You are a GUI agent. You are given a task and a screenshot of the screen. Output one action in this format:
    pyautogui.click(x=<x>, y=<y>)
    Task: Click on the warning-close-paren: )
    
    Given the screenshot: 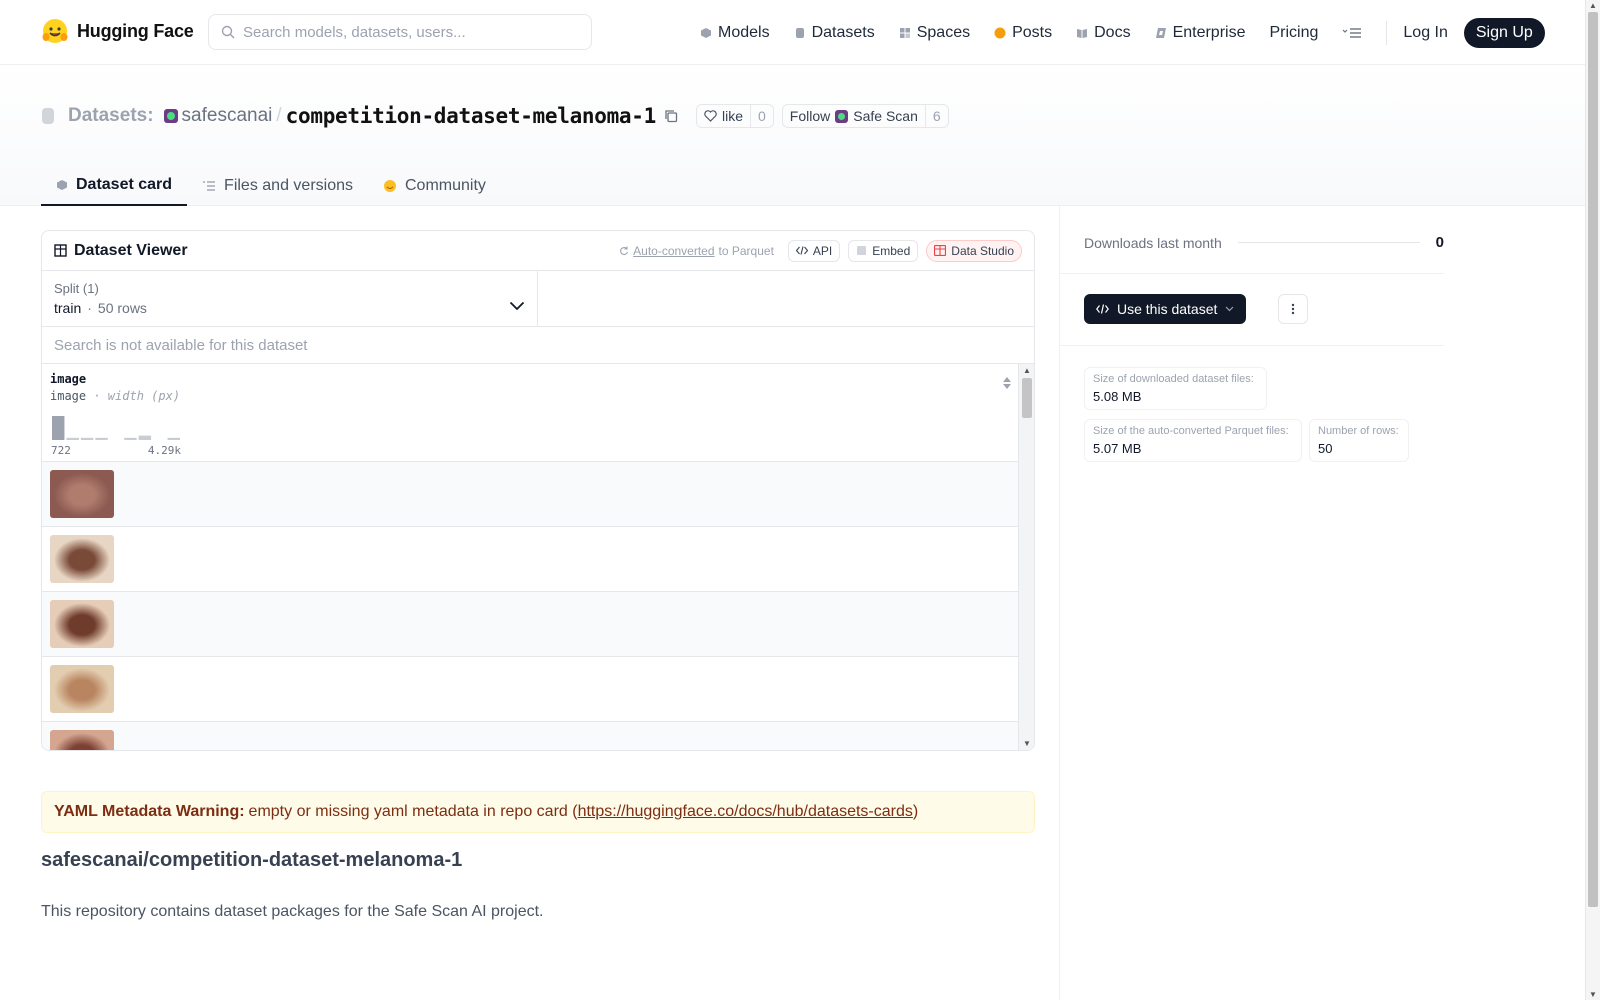 What is the action you would take?
    pyautogui.click(x=915, y=811)
    